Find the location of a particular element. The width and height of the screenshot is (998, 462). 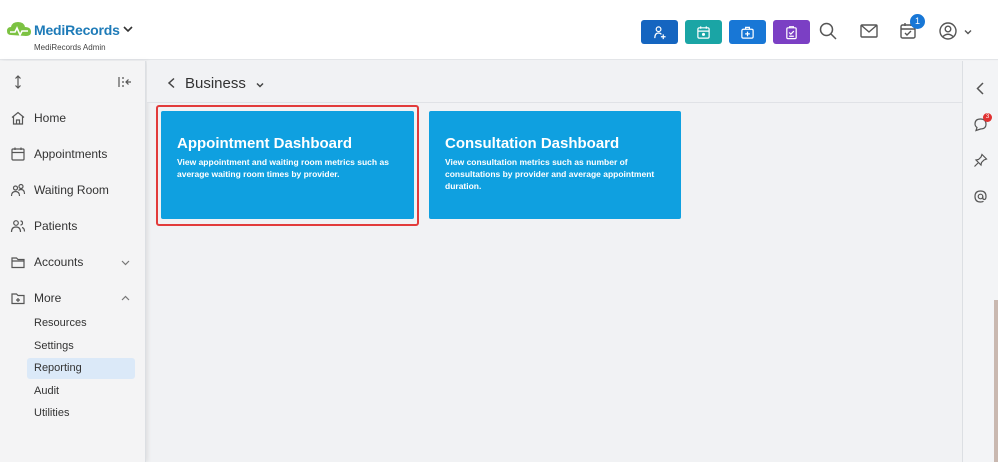

resize-vertical-icon is located at coordinates (18, 82).